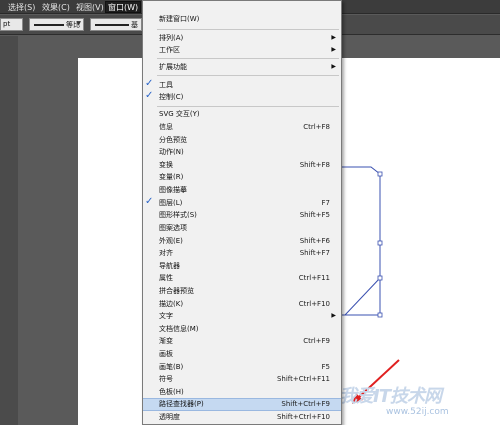 The width and height of the screenshot is (500, 425). Describe the element at coordinates (314, 253) in the screenshot. I see `menu-item-shortcut: Shift+F7` at that location.